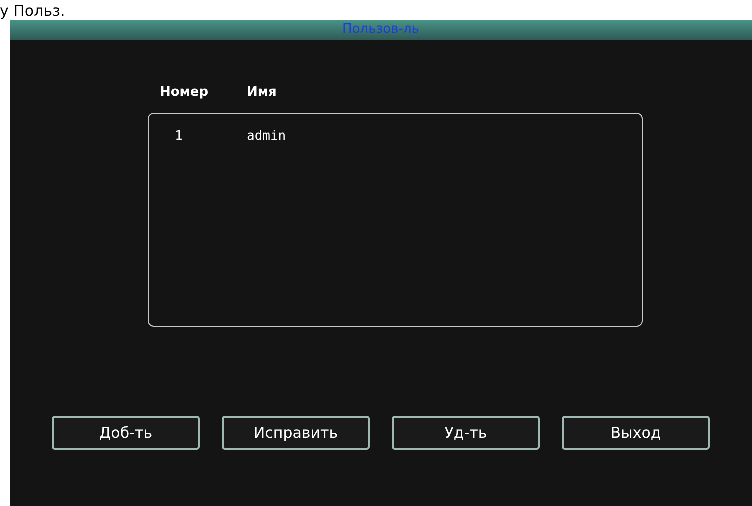 Image resolution: width=752 pixels, height=506 pixels. I want to click on column-header: Номер, so click(185, 93).